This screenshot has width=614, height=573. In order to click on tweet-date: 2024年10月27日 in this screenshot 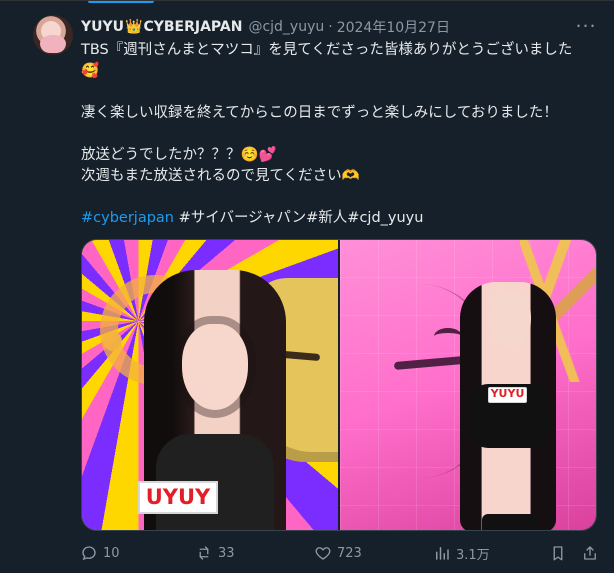, I will do `click(393, 27)`.